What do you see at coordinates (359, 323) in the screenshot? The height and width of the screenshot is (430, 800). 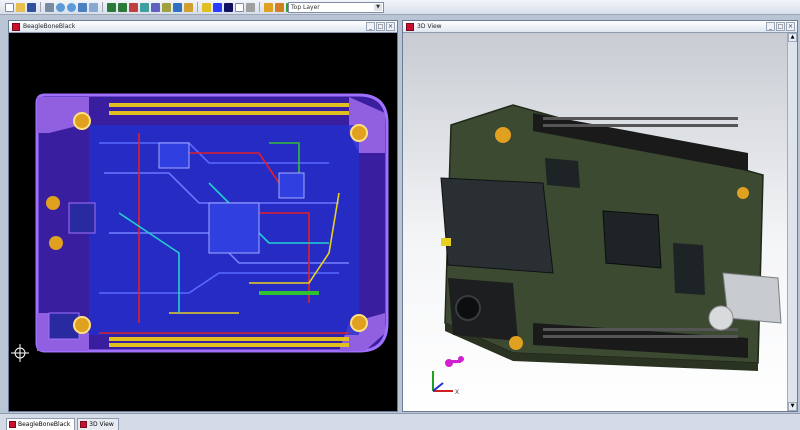 I see `mount-hole-br` at bounding box center [359, 323].